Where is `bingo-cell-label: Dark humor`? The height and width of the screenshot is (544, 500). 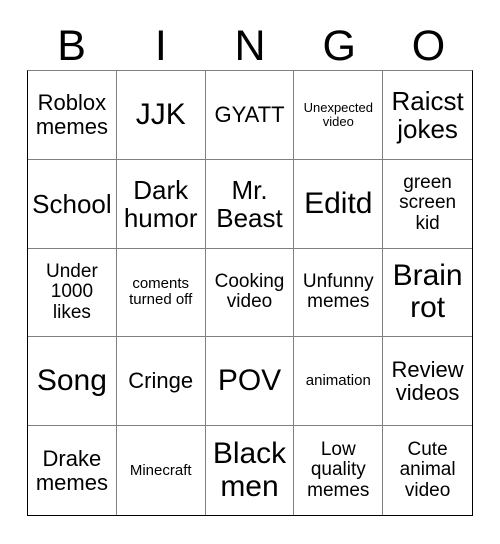
bingo-cell-label: Dark humor is located at coordinates (160, 203).